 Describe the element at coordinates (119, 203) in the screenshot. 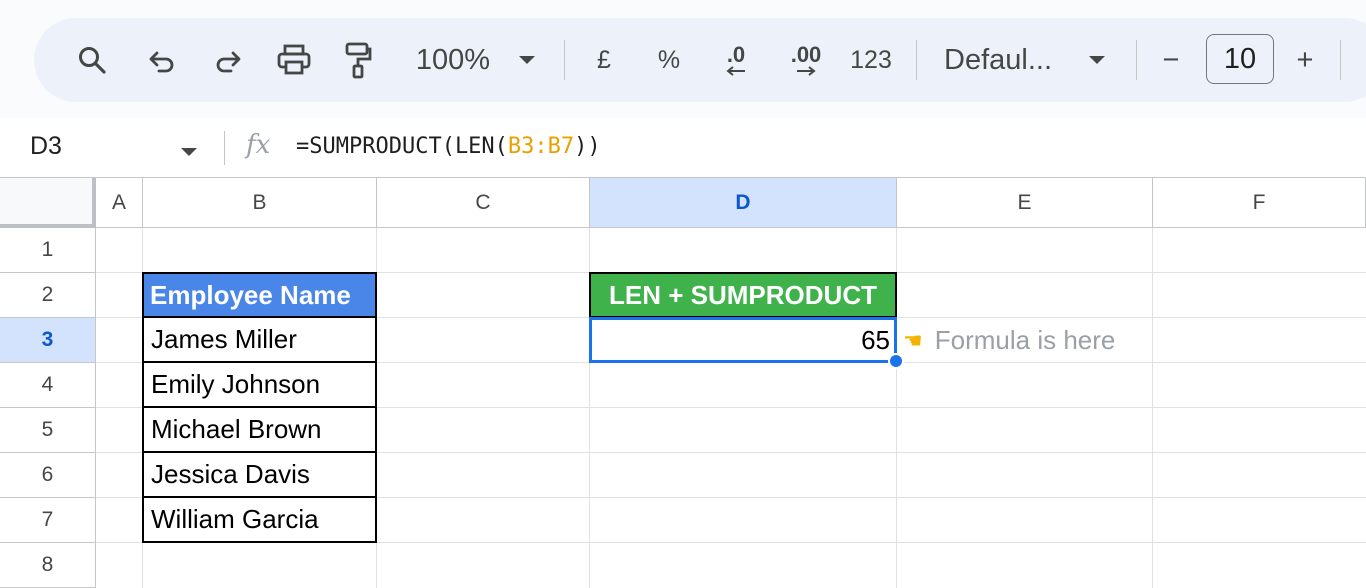

I see `column-header-a: A` at that location.